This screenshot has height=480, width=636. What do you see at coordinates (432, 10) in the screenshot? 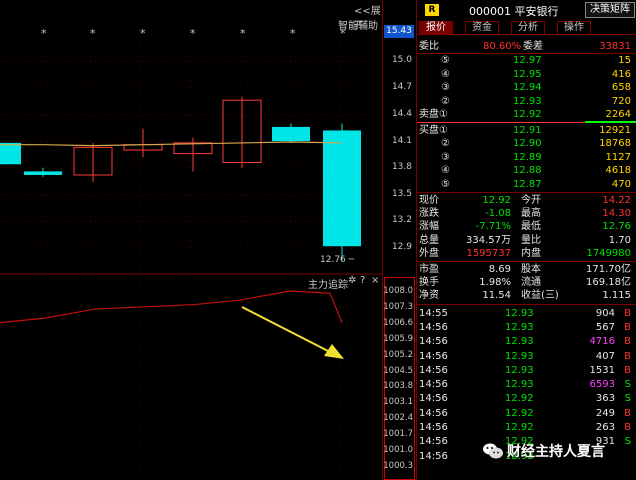
I see `margin-badge: R` at bounding box center [432, 10].